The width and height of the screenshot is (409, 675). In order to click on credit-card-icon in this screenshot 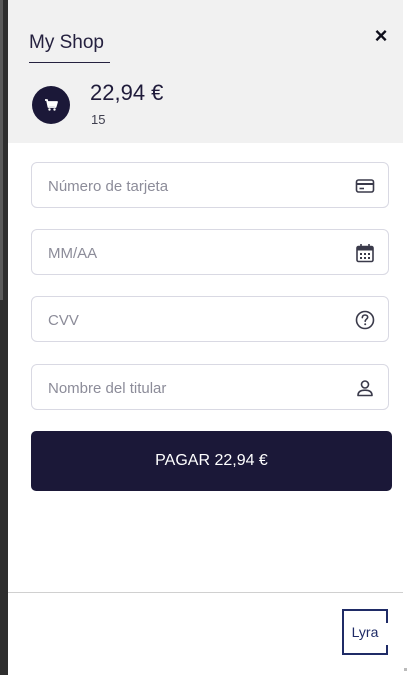, I will do `click(365, 186)`.